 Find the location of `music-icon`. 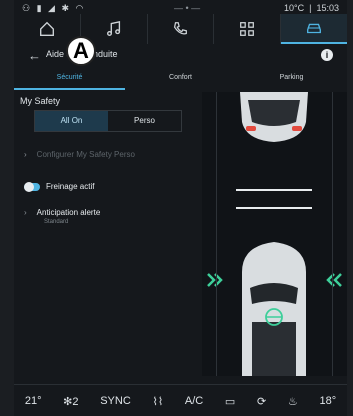

music-icon is located at coordinates (113, 28).